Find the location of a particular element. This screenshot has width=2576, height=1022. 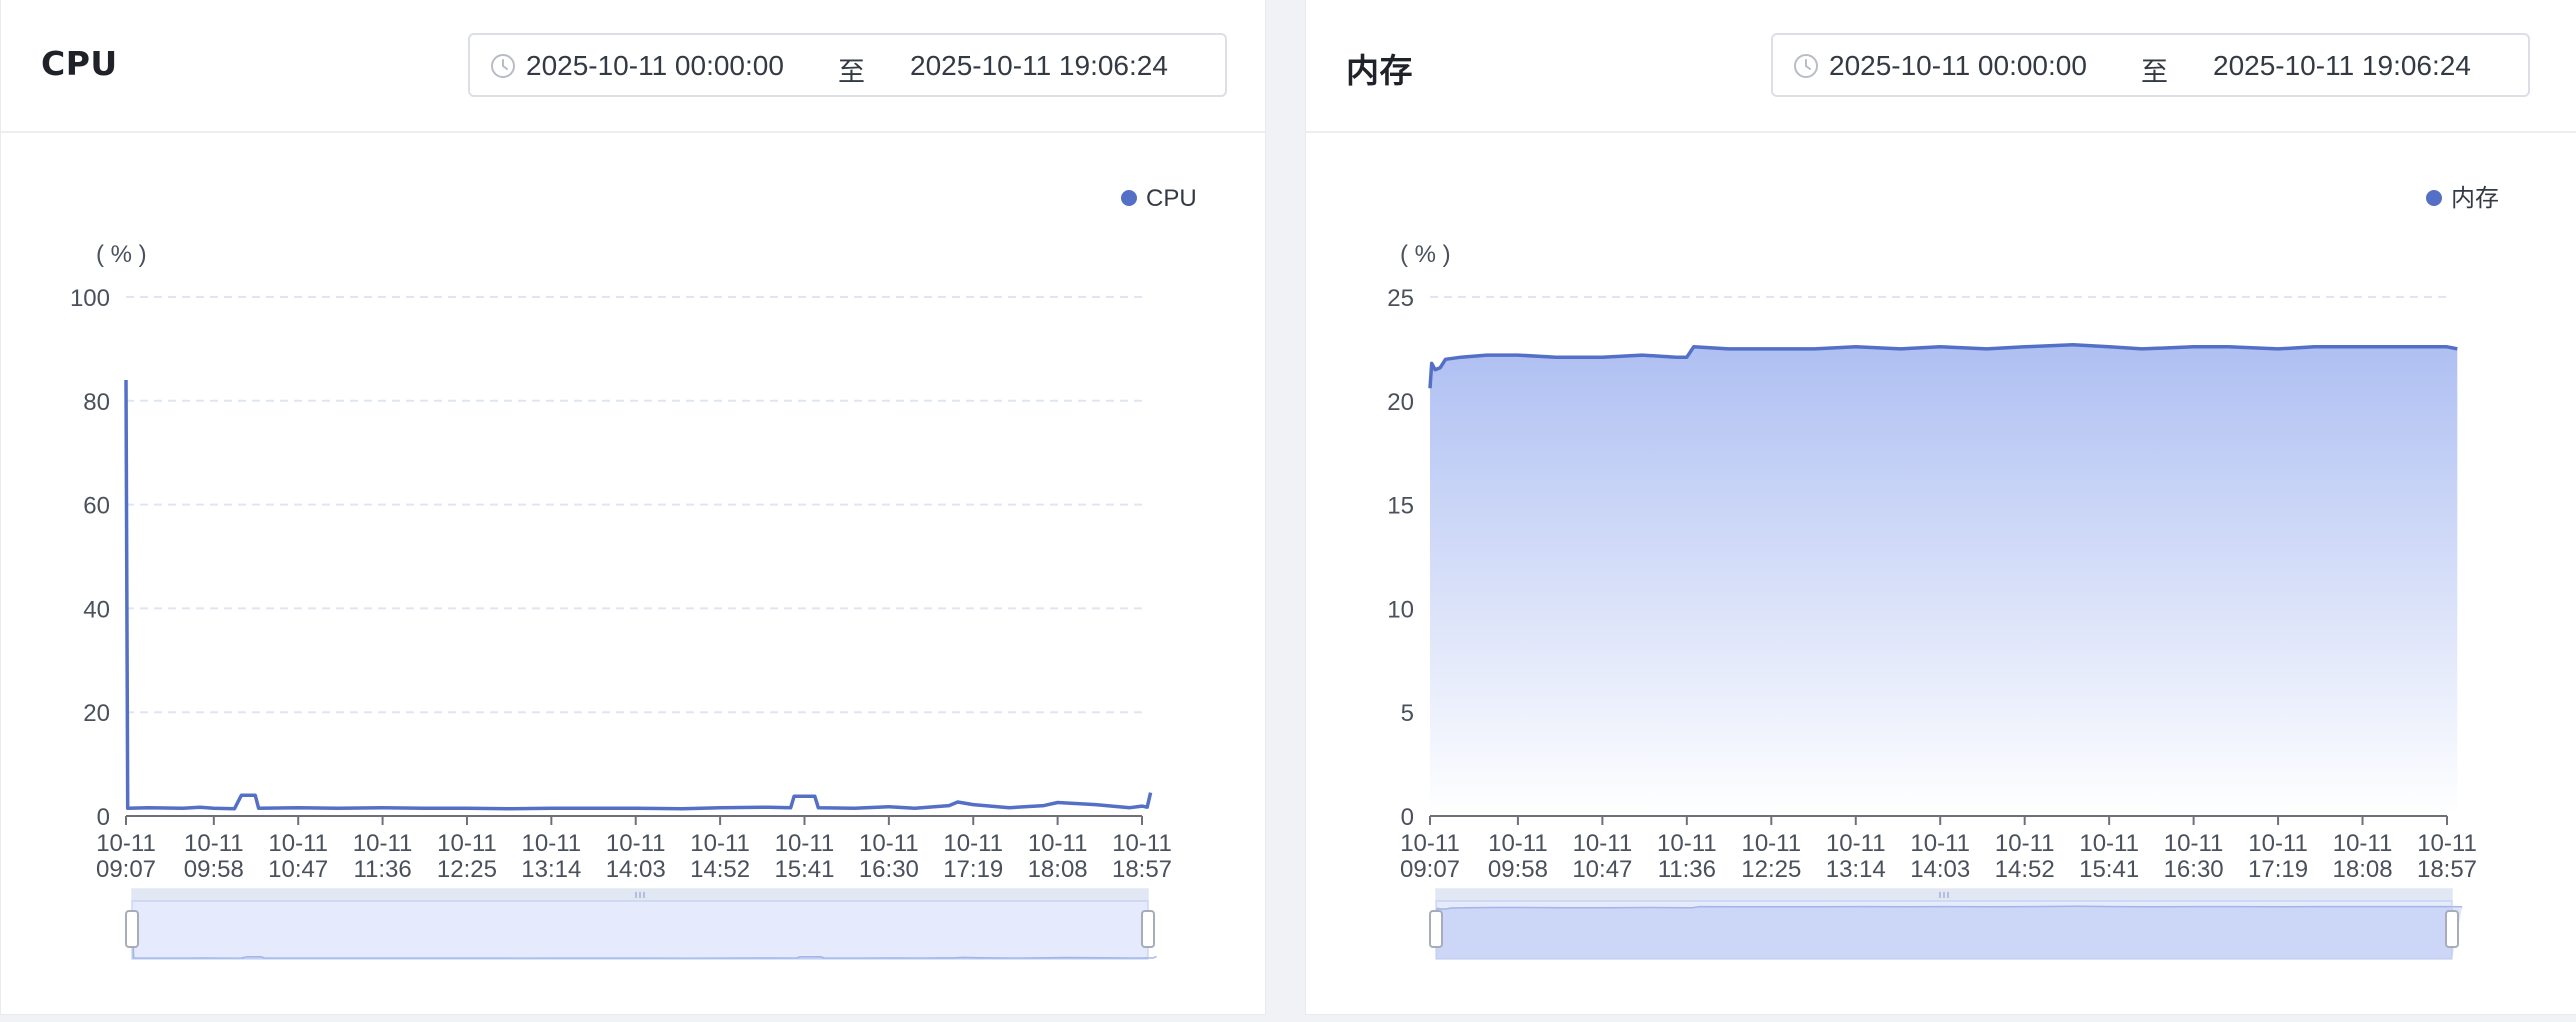

chart-legend: 内存 is located at coordinates (2462, 198).